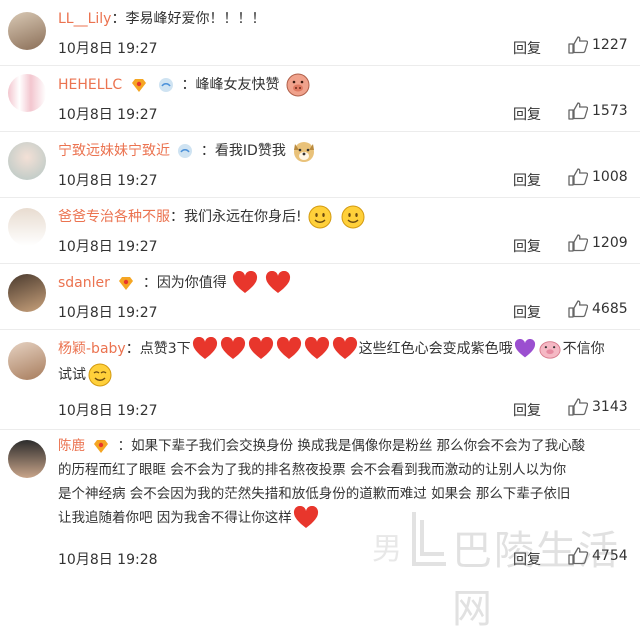  I want to click on comment-text: 这些红色心会变成紫色哦, so click(435, 349).